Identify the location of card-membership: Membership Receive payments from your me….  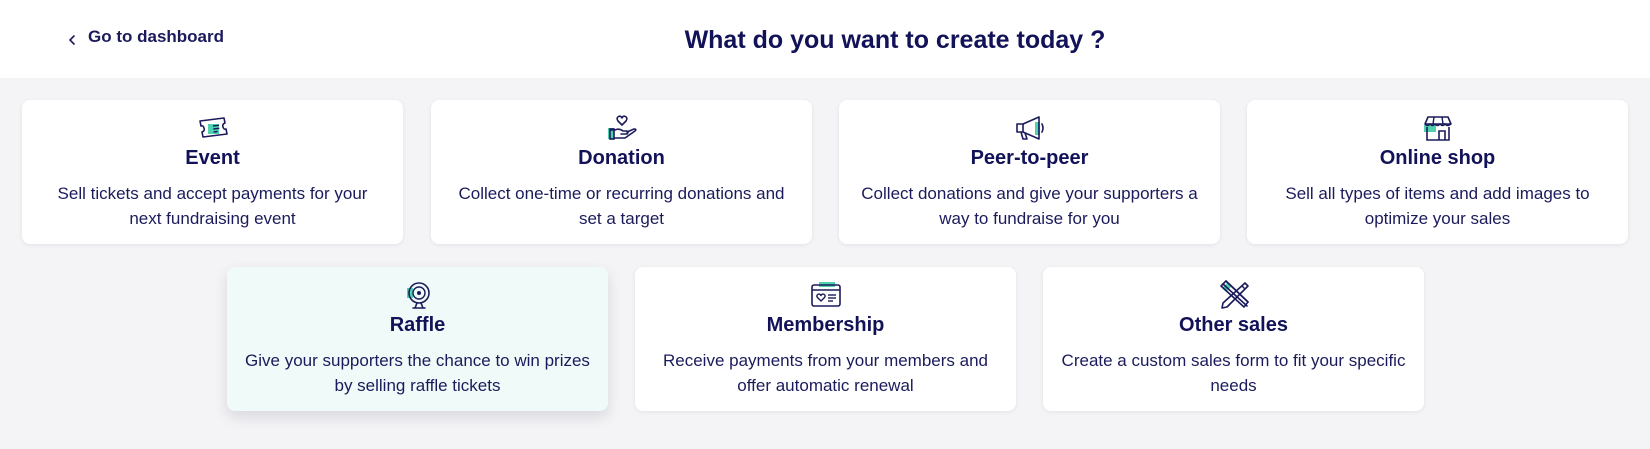
(825, 339).